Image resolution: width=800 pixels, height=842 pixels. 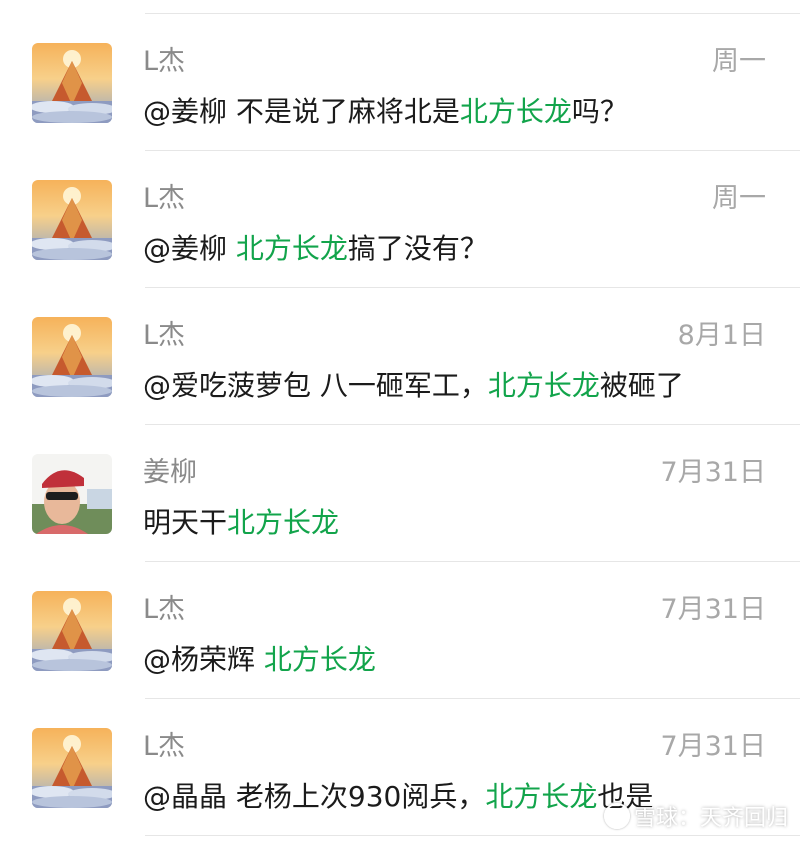 I want to click on message-text: 明天干北方长龙, so click(x=241, y=523).